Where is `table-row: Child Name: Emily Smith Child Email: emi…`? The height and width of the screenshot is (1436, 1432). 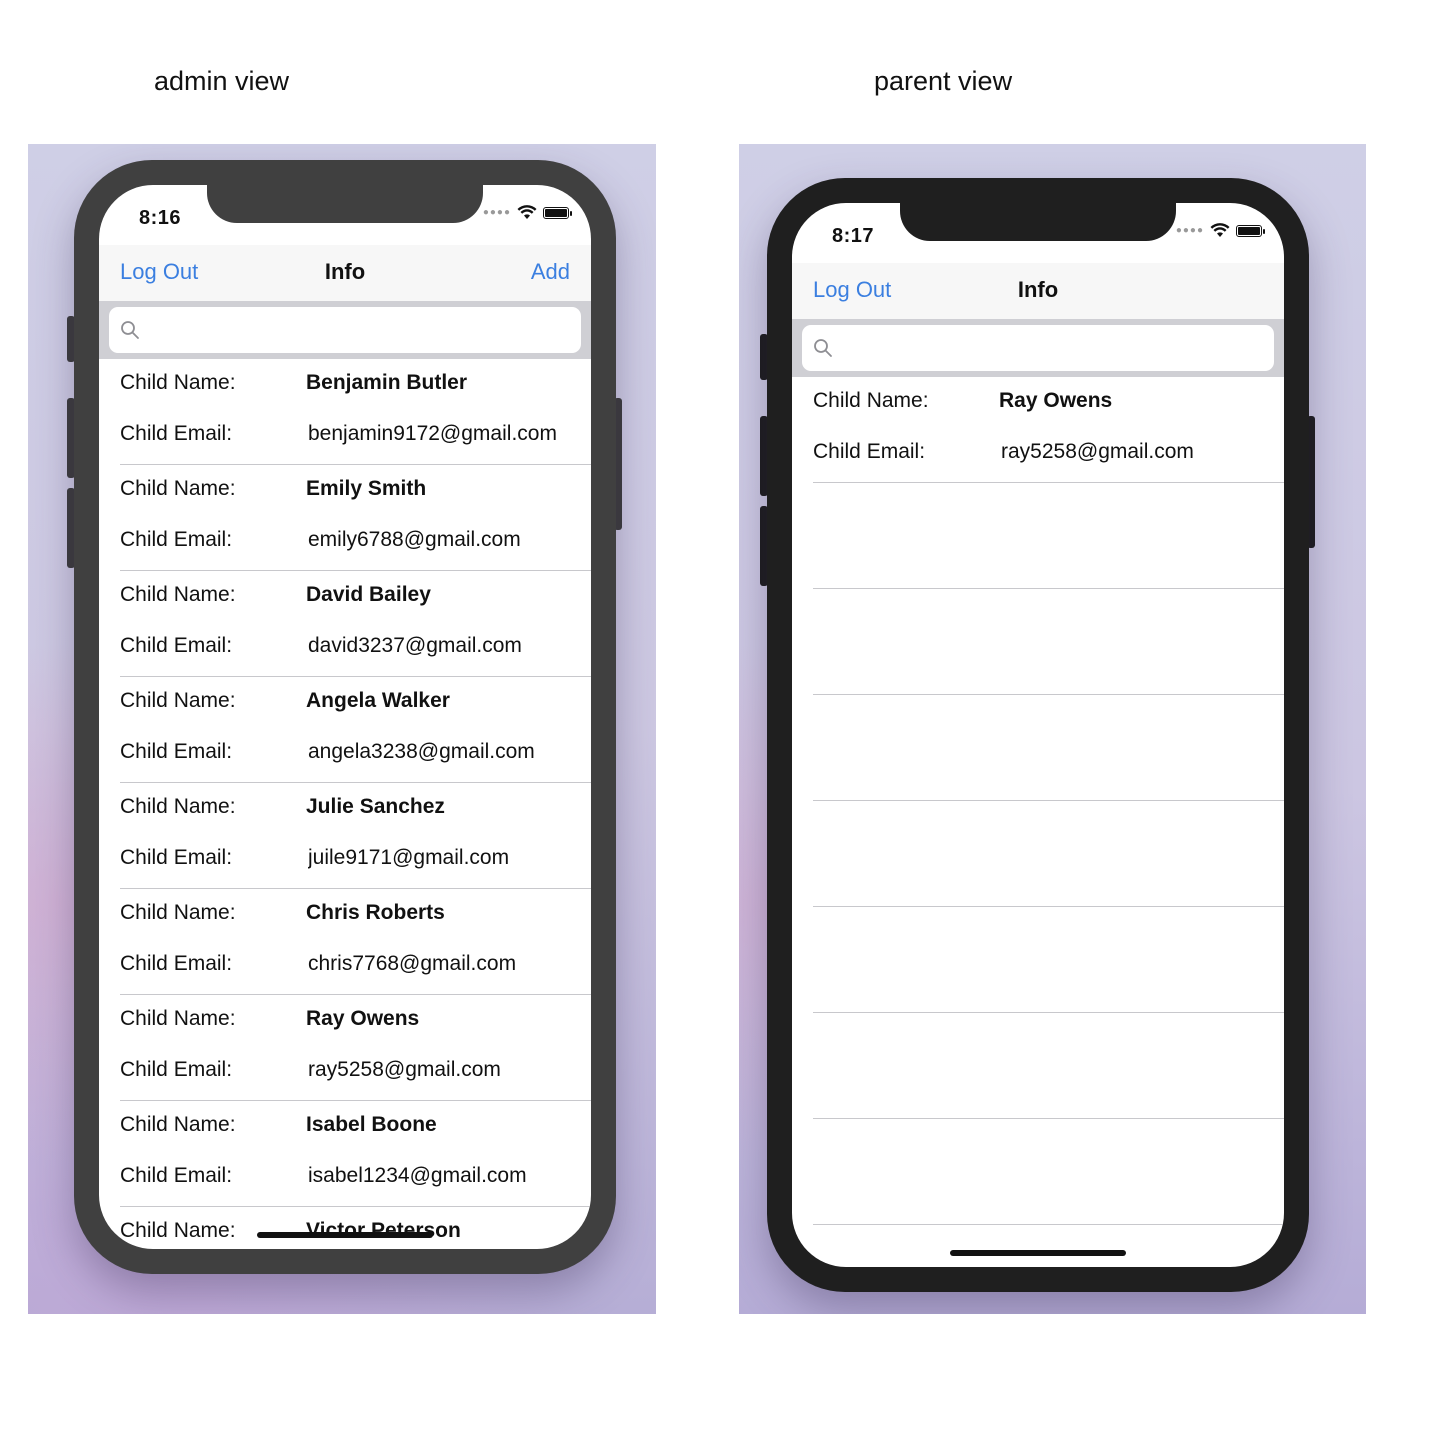
table-row: Child Name: Emily Smith Child Email: emi… is located at coordinates (355, 518).